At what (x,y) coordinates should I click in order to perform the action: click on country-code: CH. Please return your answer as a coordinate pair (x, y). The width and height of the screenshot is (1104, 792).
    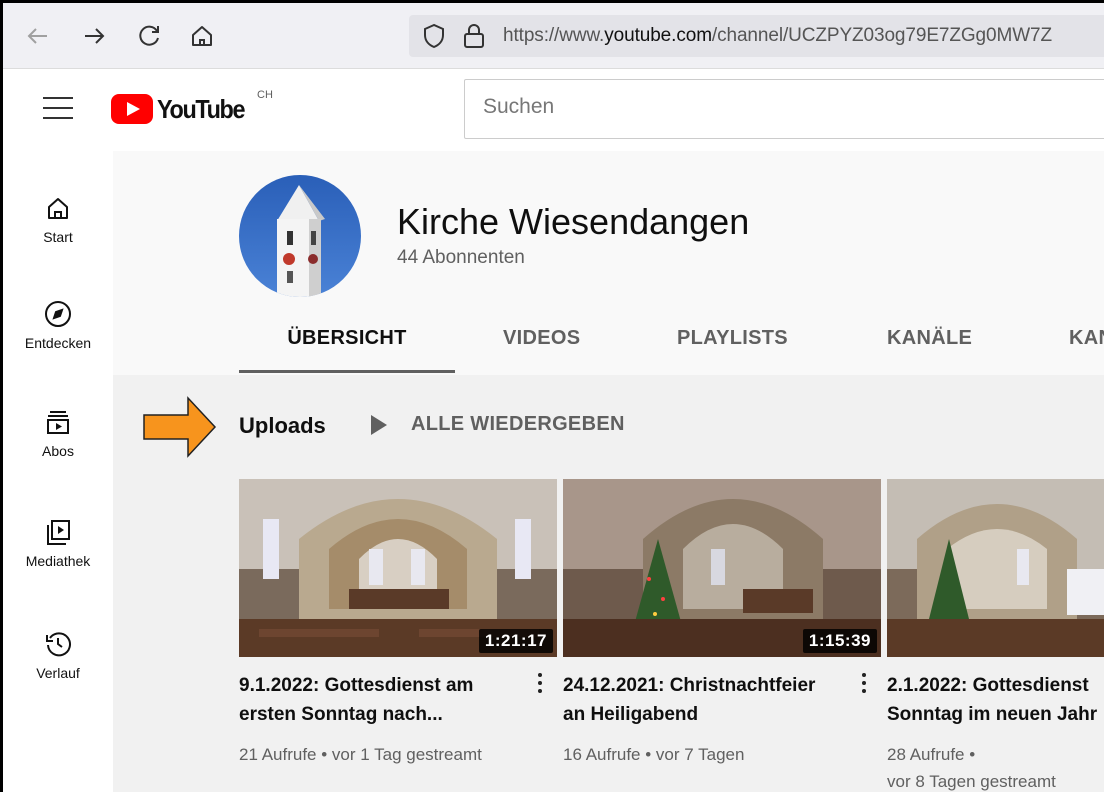
    Looking at the image, I should click on (265, 95).